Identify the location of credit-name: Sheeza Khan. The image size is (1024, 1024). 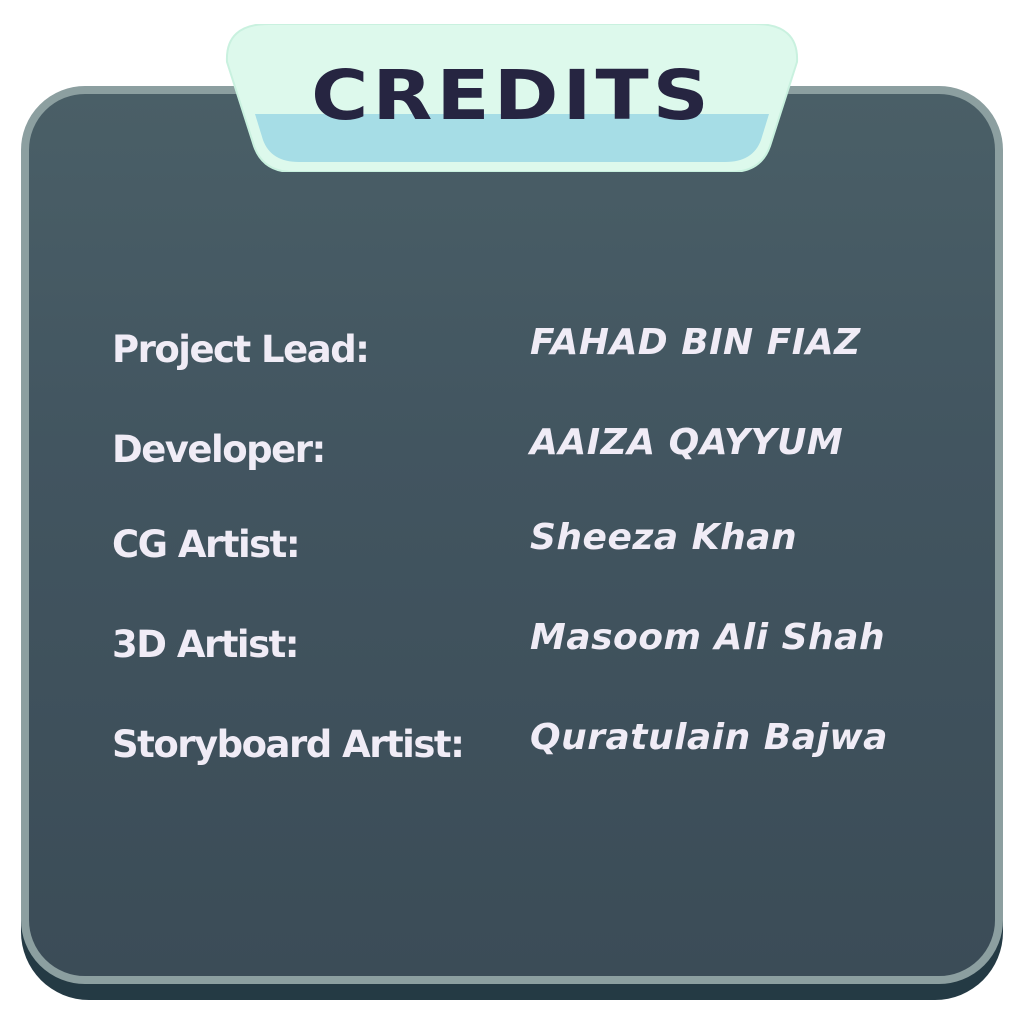
(664, 537).